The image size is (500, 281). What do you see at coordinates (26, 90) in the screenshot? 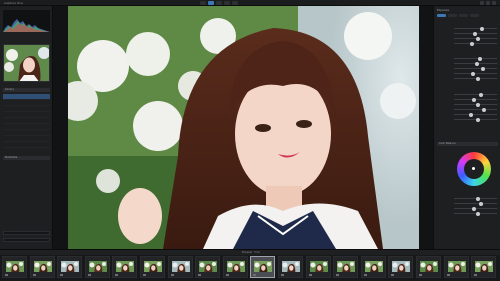
I see `library-section-header: Library` at bounding box center [26, 90].